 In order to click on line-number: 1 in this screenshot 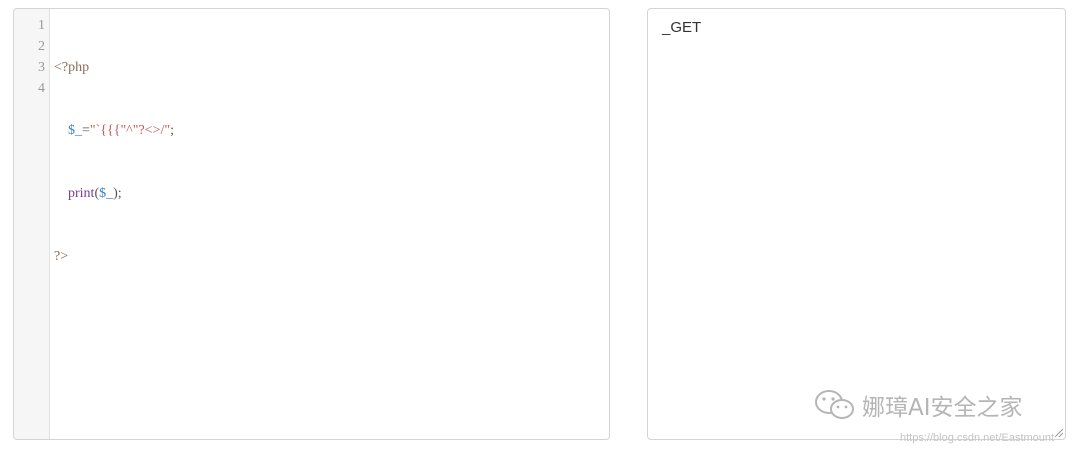, I will do `click(41, 25)`.